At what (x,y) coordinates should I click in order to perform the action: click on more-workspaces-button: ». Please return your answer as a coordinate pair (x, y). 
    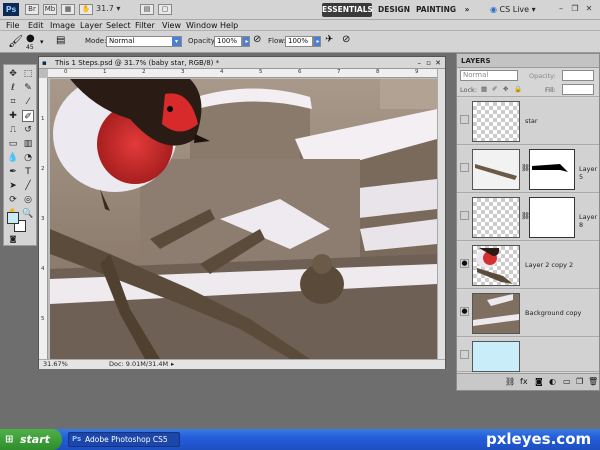
    Looking at the image, I should click on (467, 10).